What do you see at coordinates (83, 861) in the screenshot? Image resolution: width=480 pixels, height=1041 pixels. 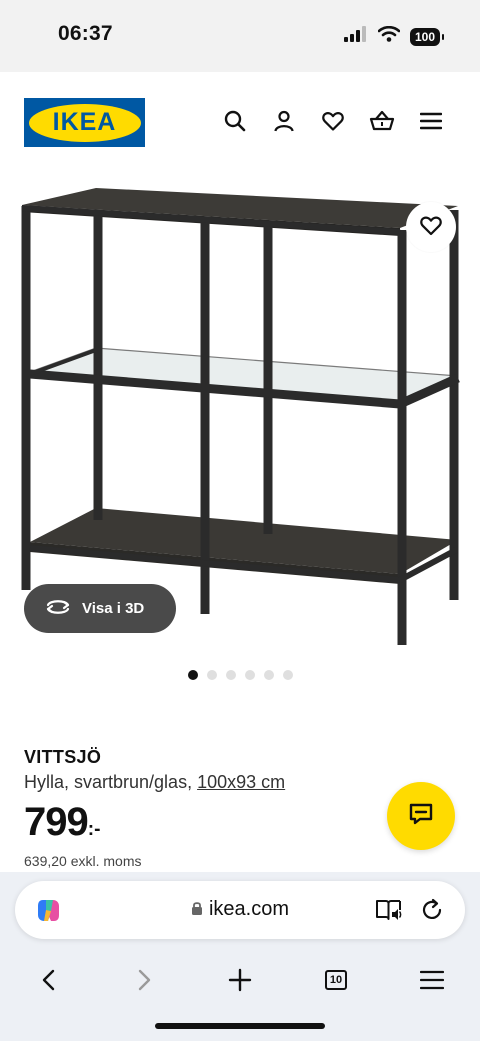 I see `price-excl-vat: 639,20 exkl. moms` at bounding box center [83, 861].